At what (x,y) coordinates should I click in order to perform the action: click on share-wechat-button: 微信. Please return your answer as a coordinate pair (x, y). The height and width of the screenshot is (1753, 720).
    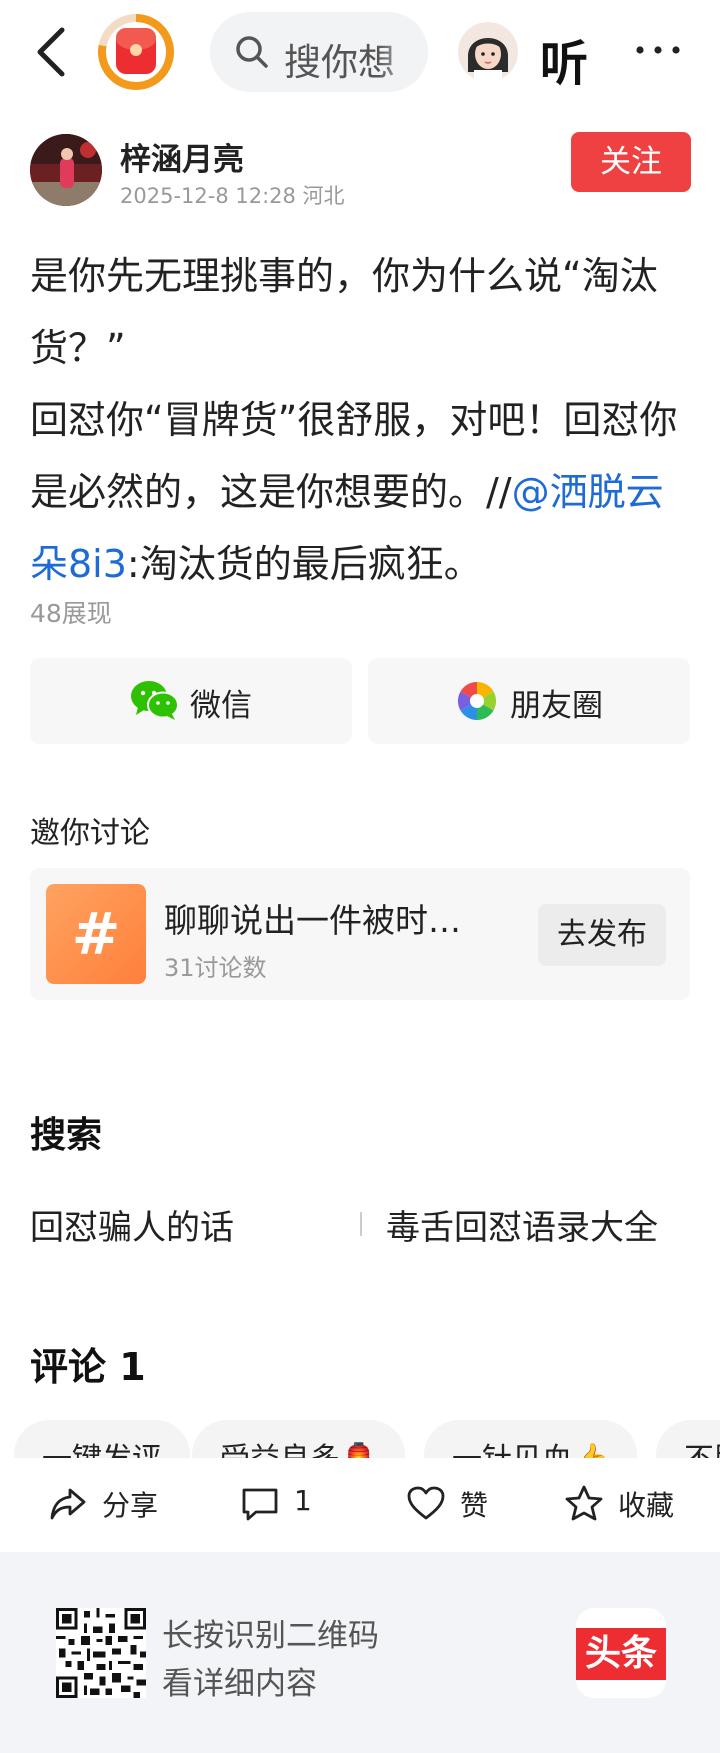
    Looking at the image, I should click on (191, 701).